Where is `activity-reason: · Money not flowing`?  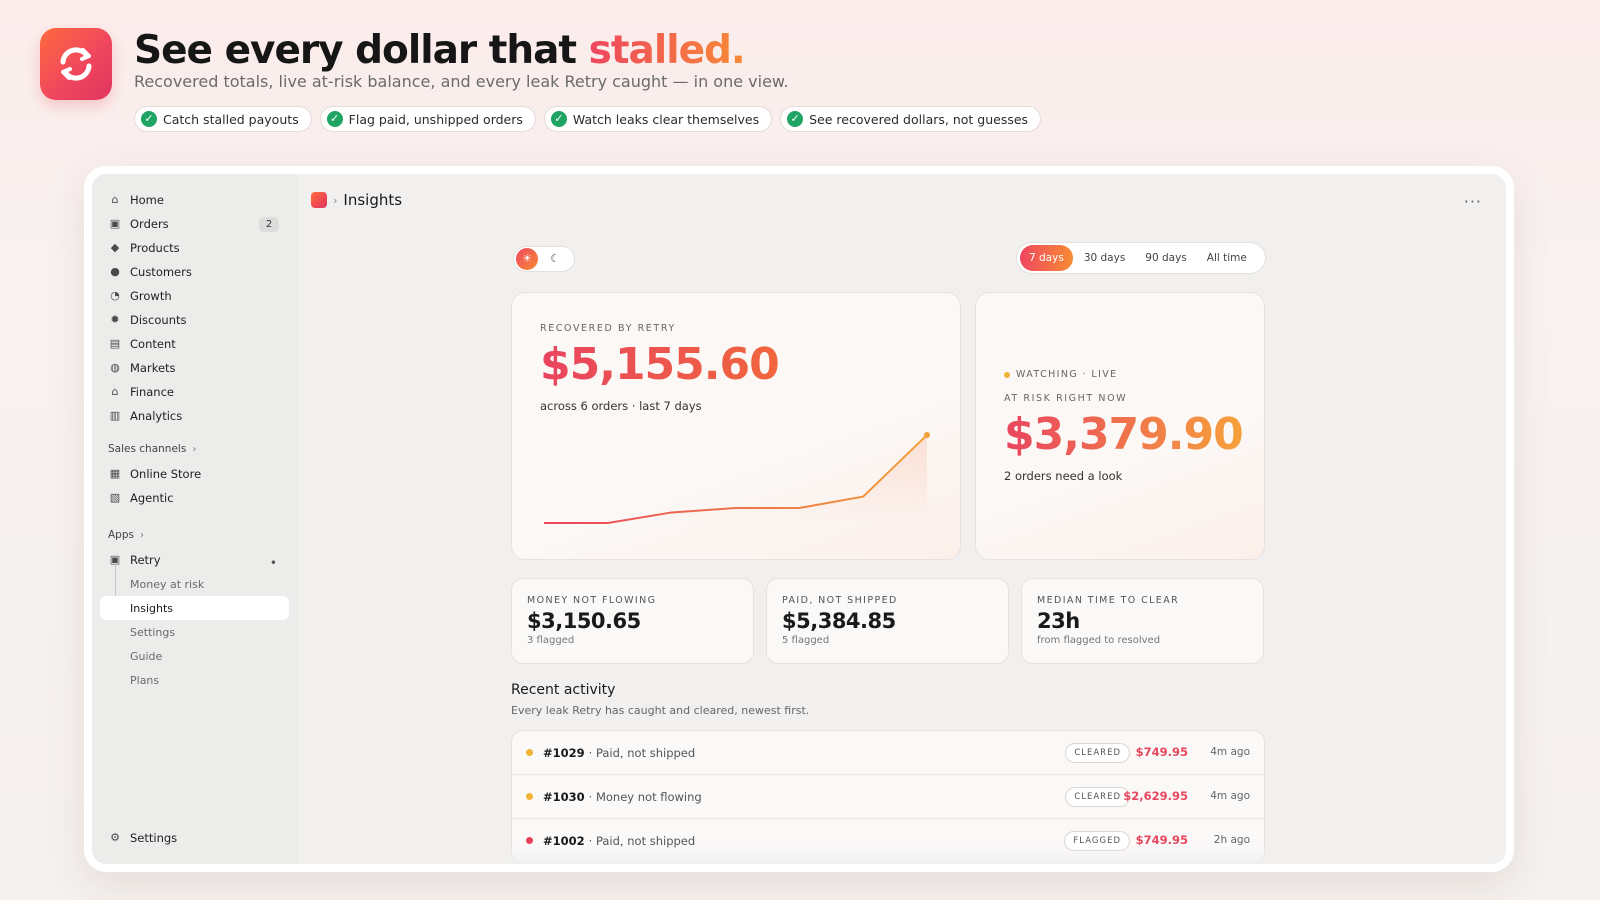
activity-reason: · Money not flowing is located at coordinates (645, 796).